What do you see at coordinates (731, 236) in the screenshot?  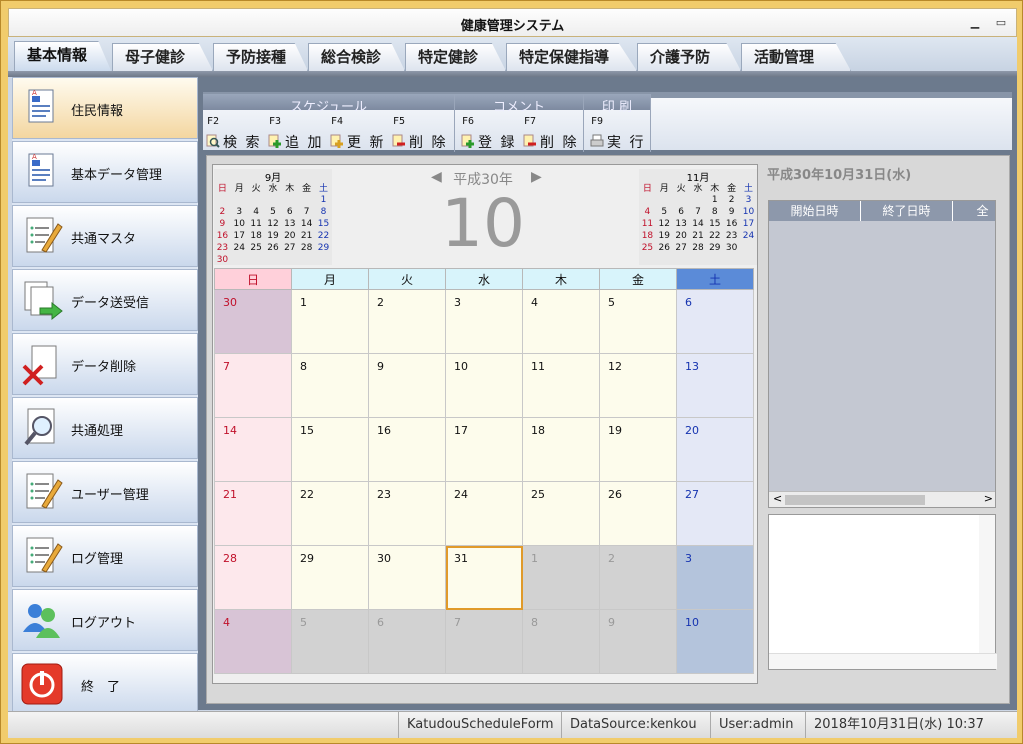 I see `mini-day: 23` at bounding box center [731, 236].